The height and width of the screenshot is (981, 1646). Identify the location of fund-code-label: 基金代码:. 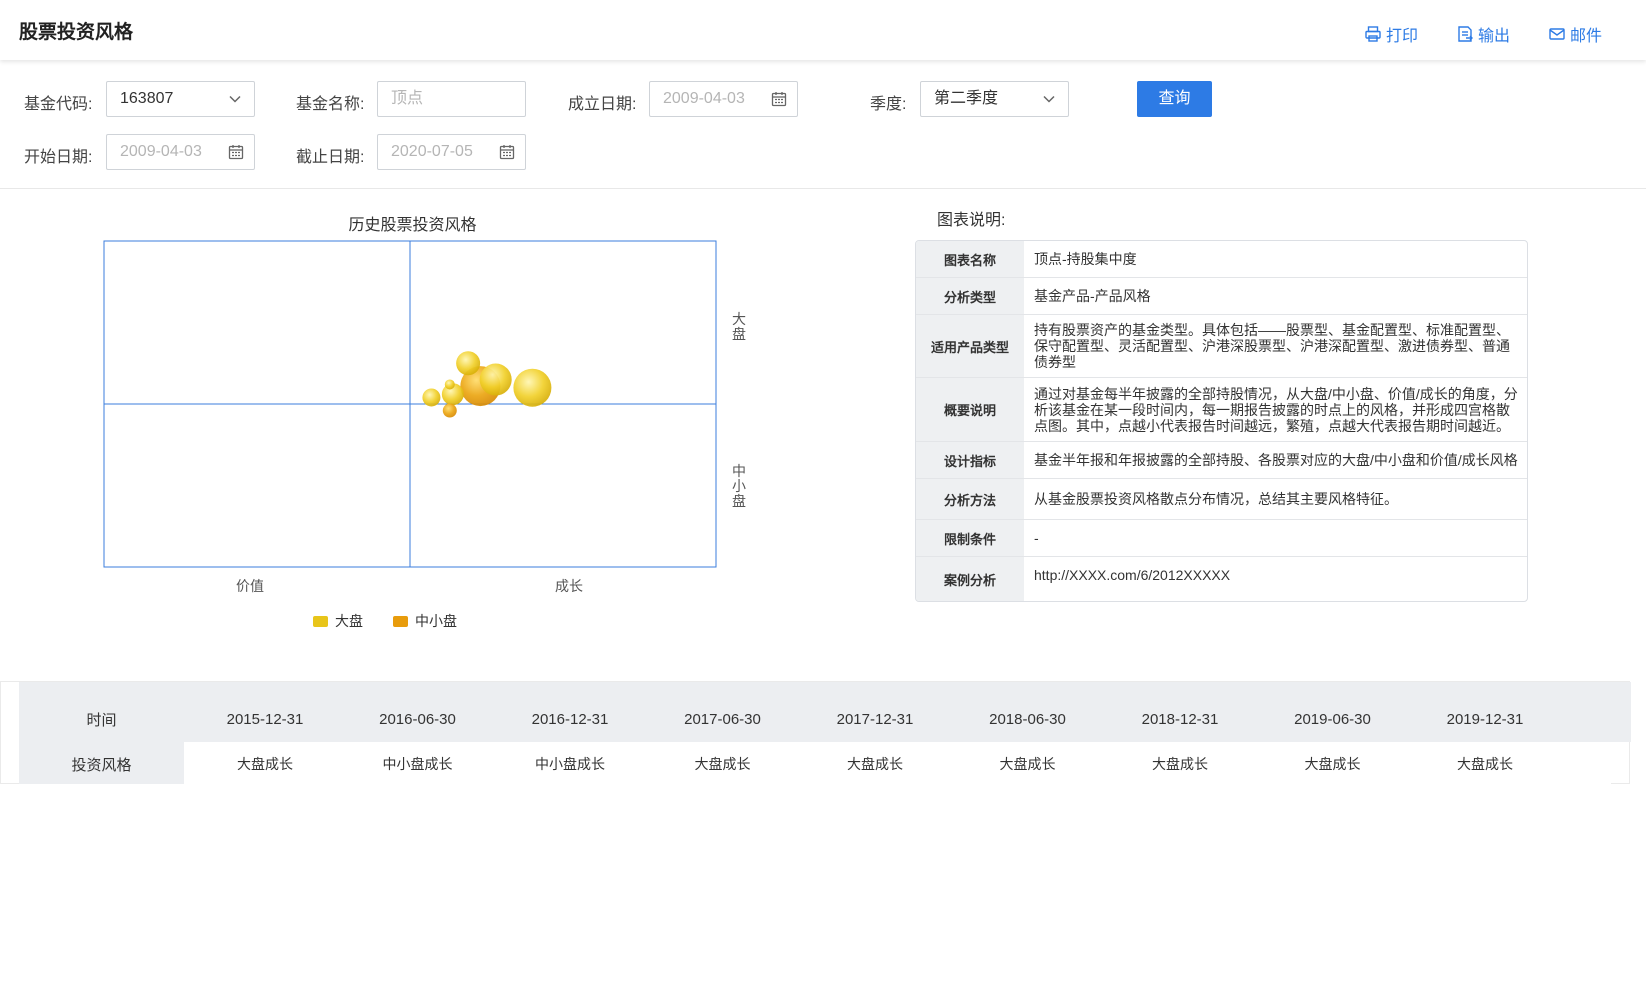
(58, 104).